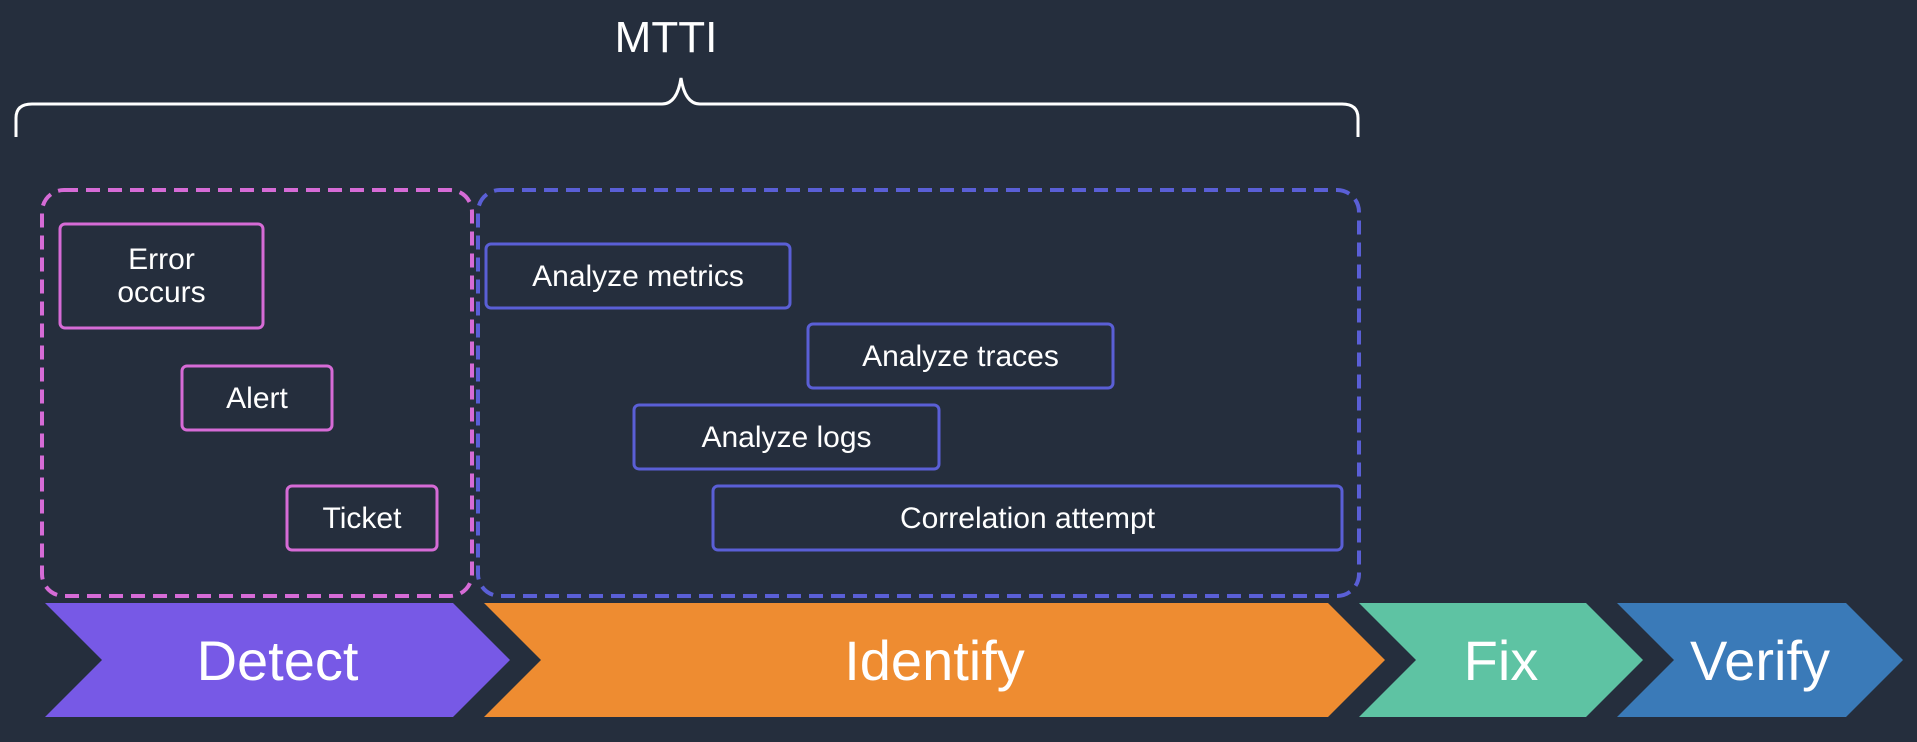  I want to click on analyze-metrics-label: Analyze metrics, so click(638, 276).